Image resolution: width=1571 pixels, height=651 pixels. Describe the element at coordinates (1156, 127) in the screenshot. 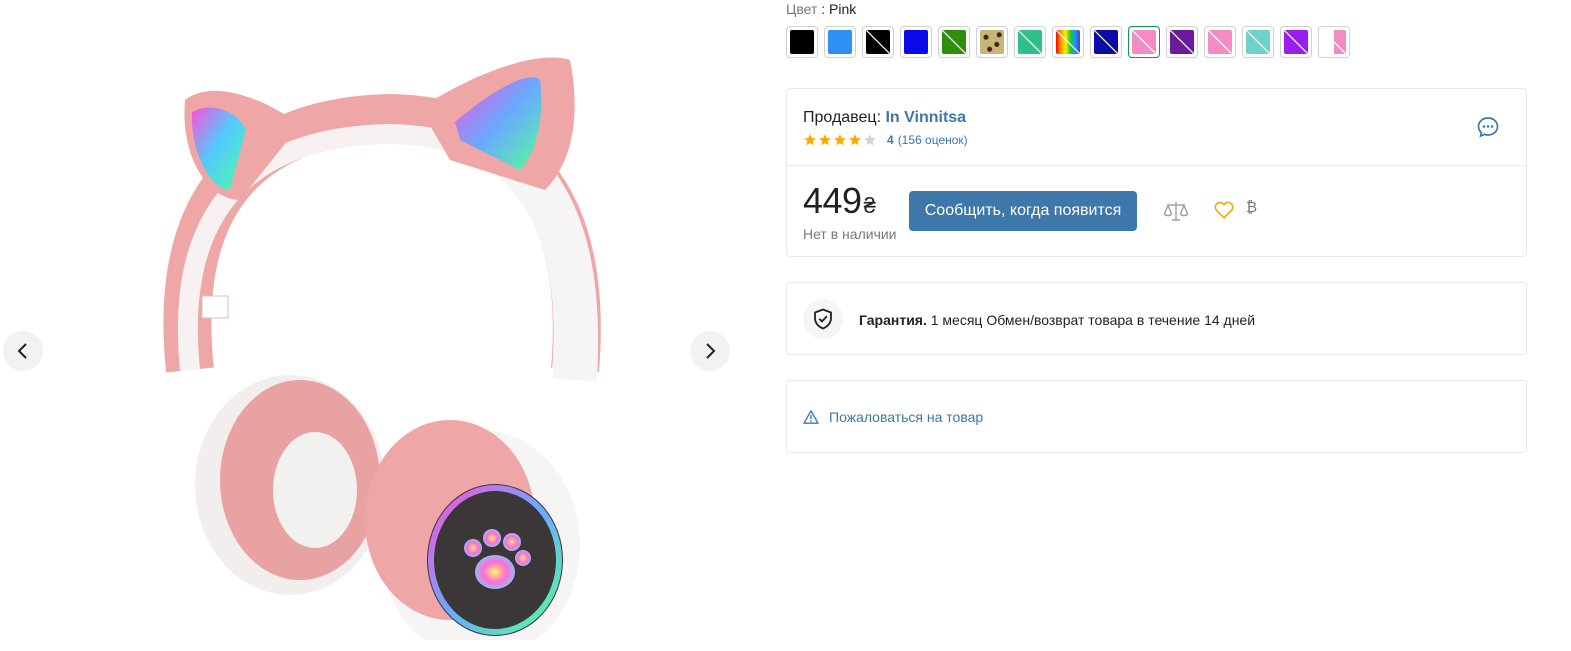

I see `seller-section: Продавец: In Vinnitsa 4 (156 оценок)` at that location.